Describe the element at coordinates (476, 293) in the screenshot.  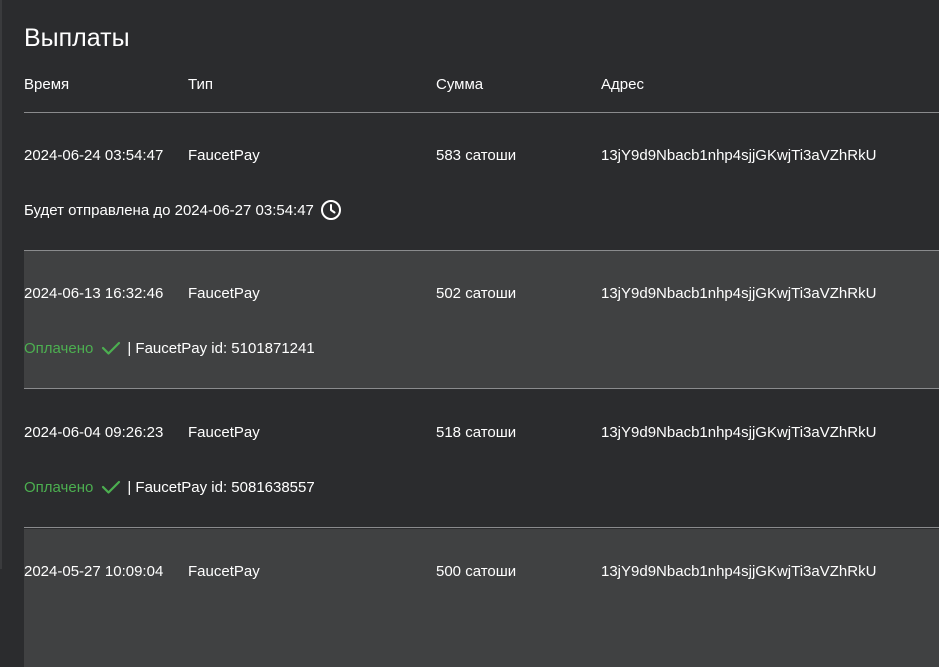
I see `payout-amount: 502 сатоши` at that location.